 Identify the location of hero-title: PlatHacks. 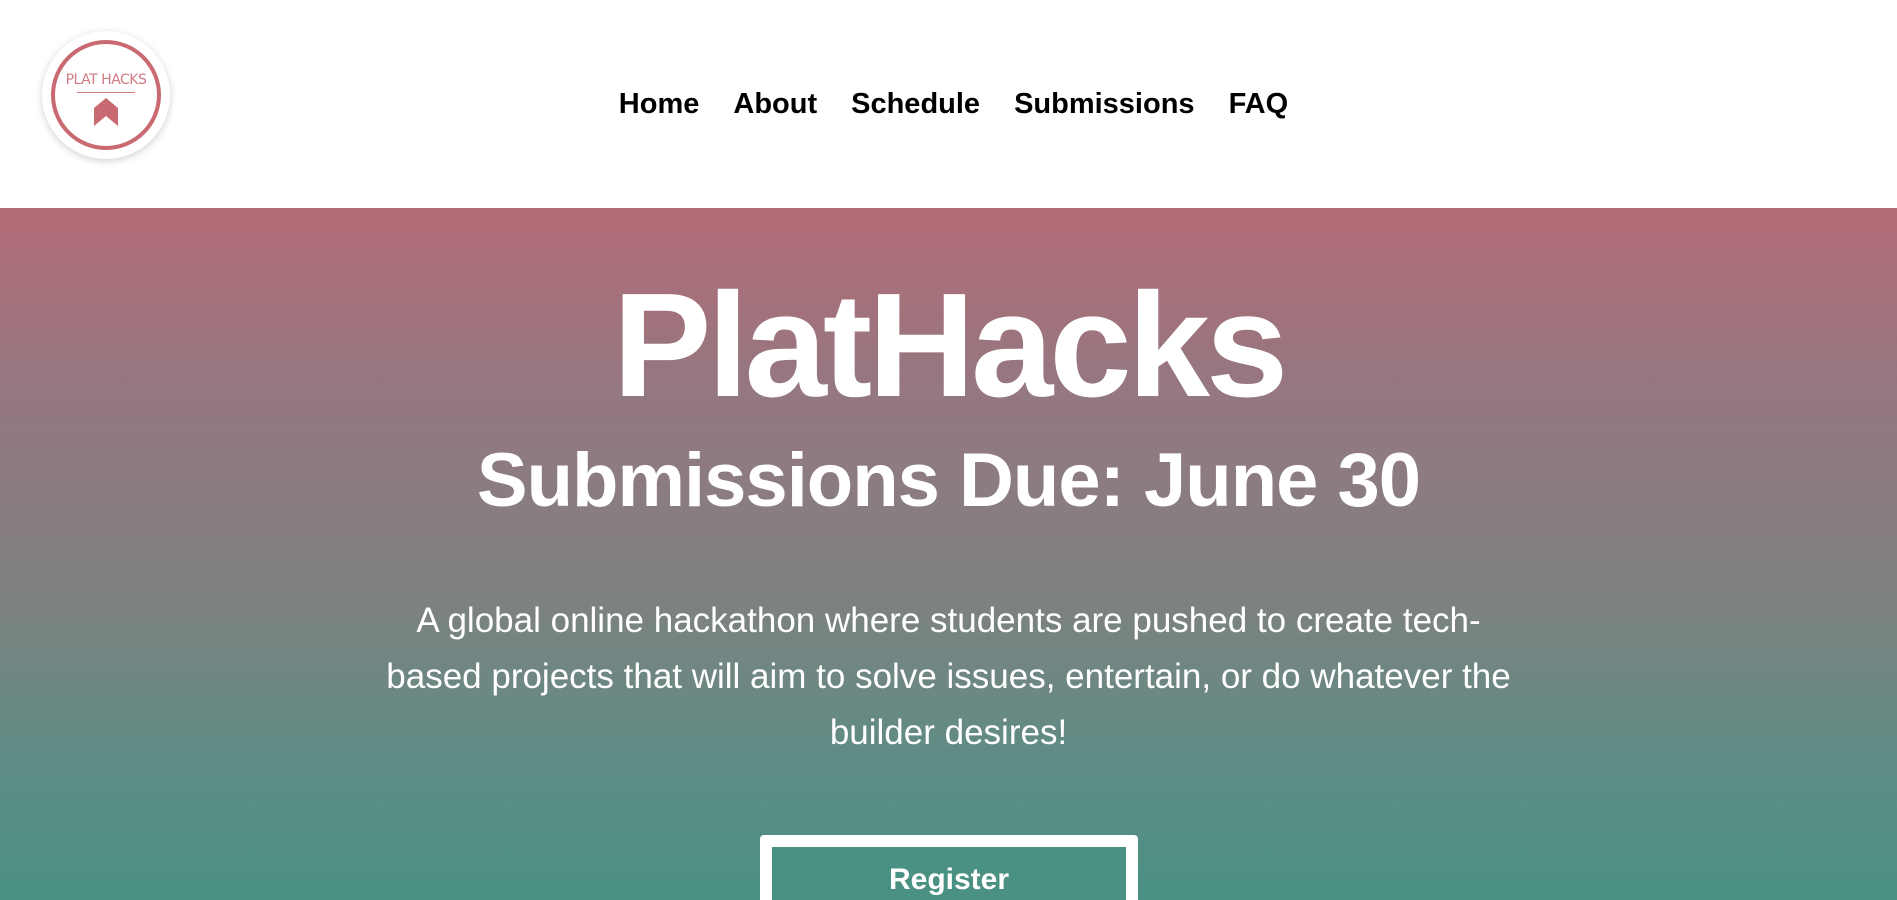
(950, 345).